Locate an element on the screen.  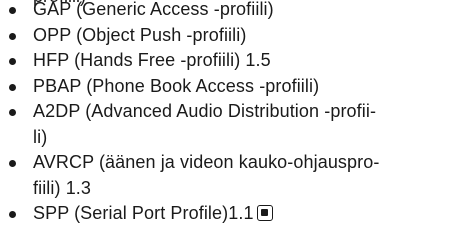
list-item-spp: SPP (Serial Port Profile)1.1 is located at coordinates (228, 214).